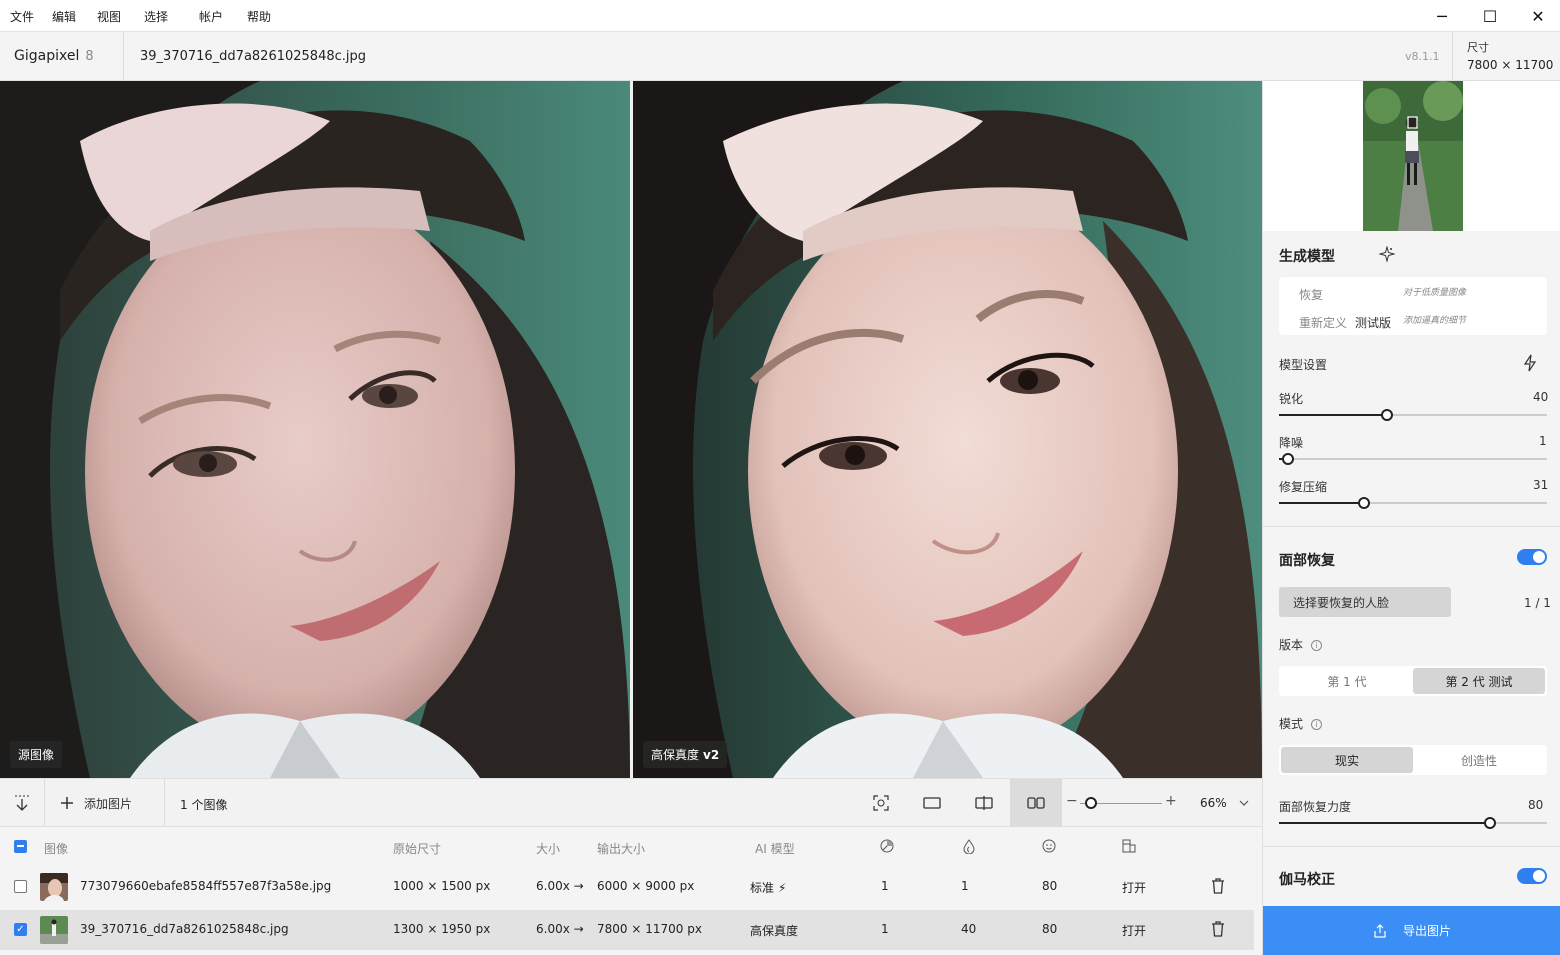 The image size is (1560, 955). I want to click on zoom-slider-handle, so click(1091, 803).